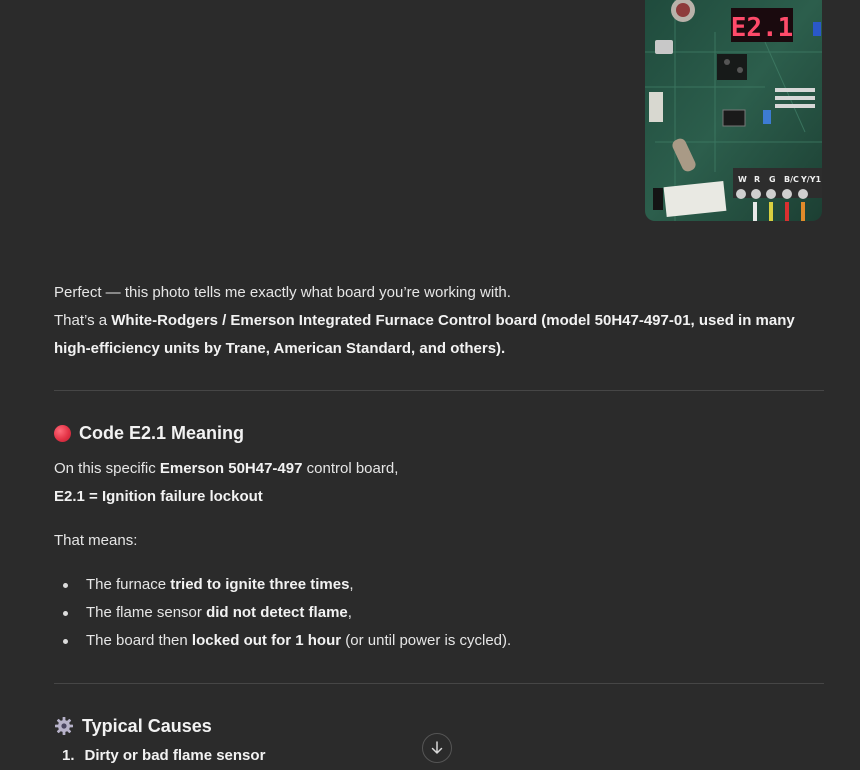  What do you see at coordinates (107, 468) in the screenshot?
I see `board-line-prefix: On this specific` at bounding box center [107, 468].